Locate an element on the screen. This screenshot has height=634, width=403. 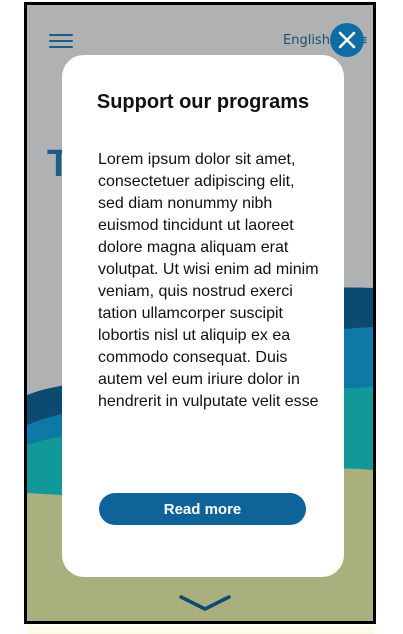
menu-icon is located at coordinates (61, 41).